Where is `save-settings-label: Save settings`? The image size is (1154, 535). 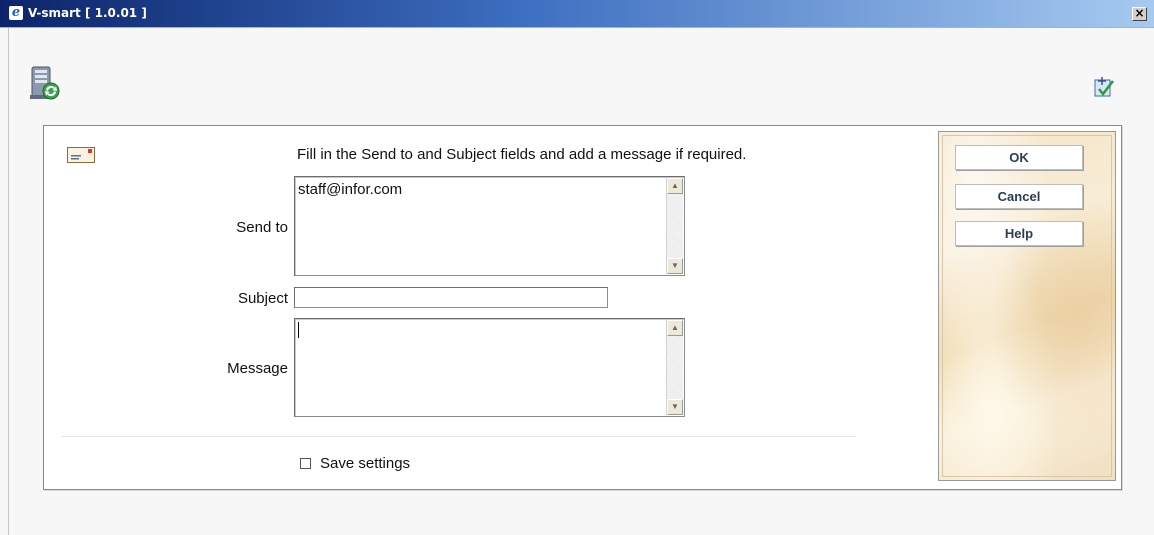 save-settings-label: Save settings is located at coordinates (365, 463).